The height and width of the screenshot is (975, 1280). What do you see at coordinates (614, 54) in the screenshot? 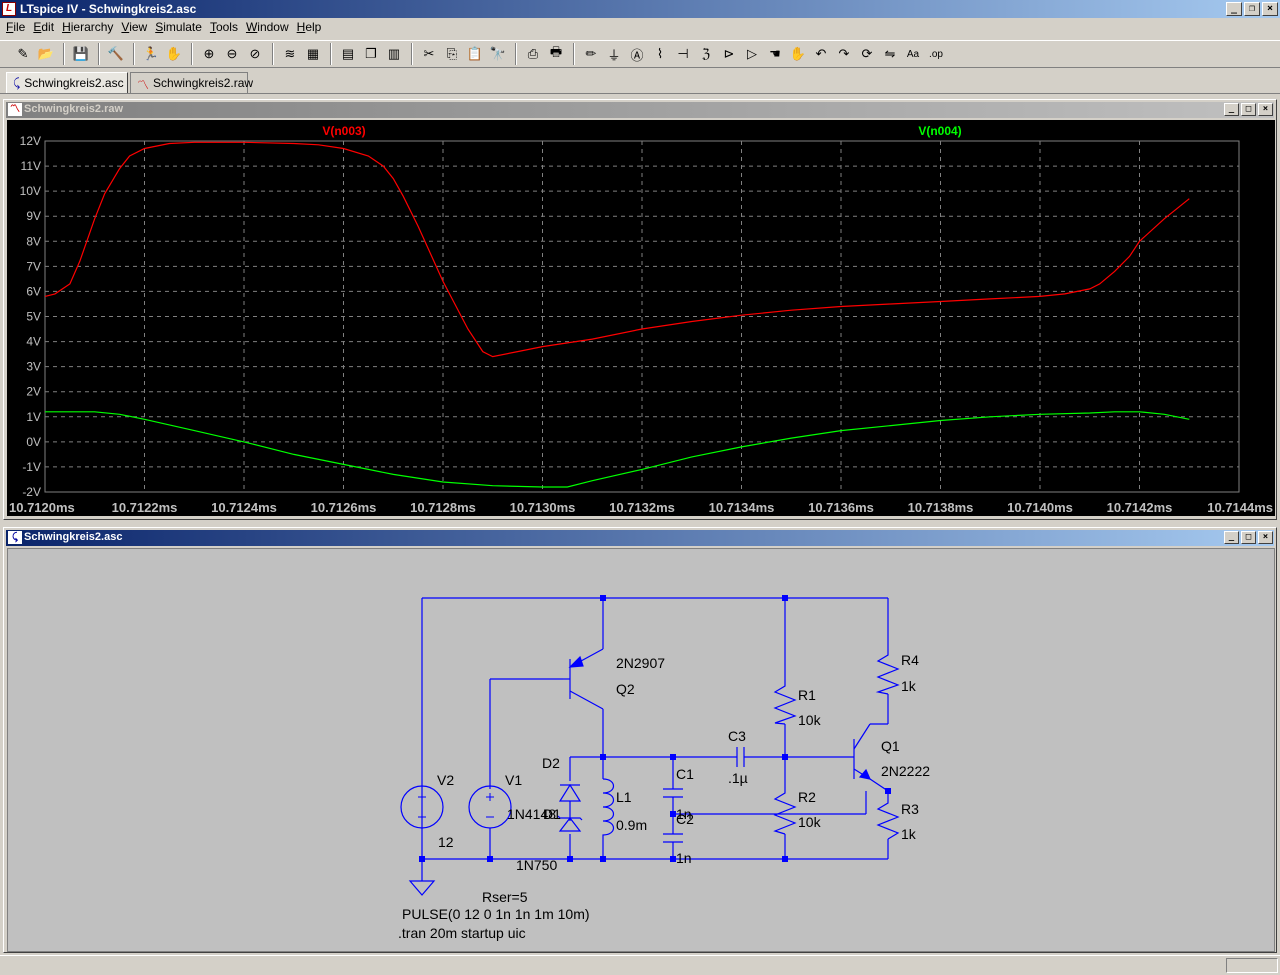
I see `ground-icon: ⏚` at bounding box center [614, 54].